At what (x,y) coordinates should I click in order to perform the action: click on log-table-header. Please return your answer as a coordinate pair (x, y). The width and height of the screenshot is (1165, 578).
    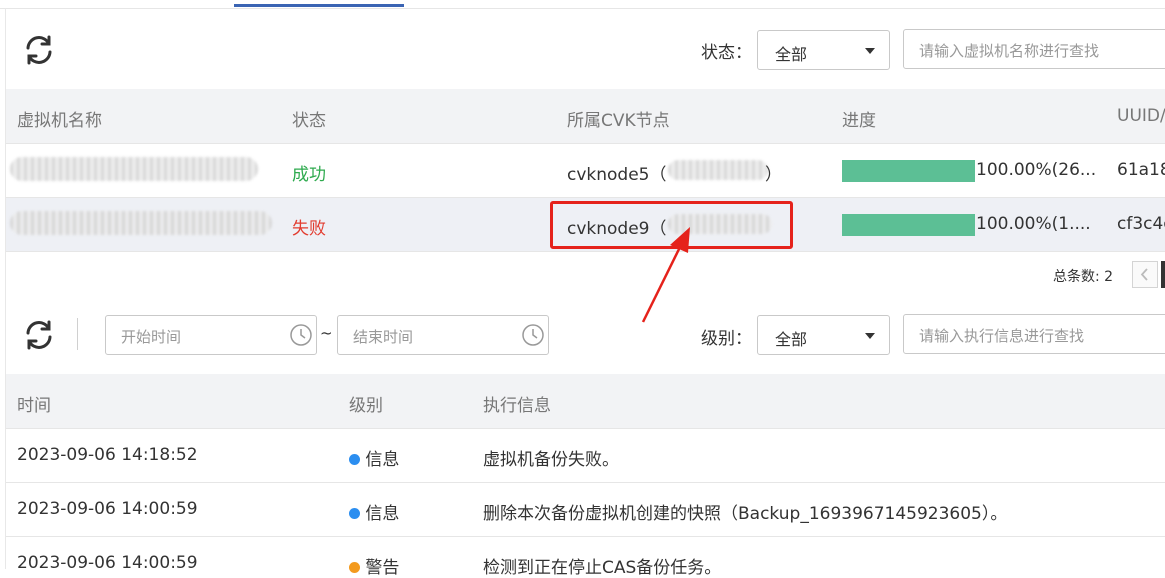
    Looking at the image, I should click on (585, 401).